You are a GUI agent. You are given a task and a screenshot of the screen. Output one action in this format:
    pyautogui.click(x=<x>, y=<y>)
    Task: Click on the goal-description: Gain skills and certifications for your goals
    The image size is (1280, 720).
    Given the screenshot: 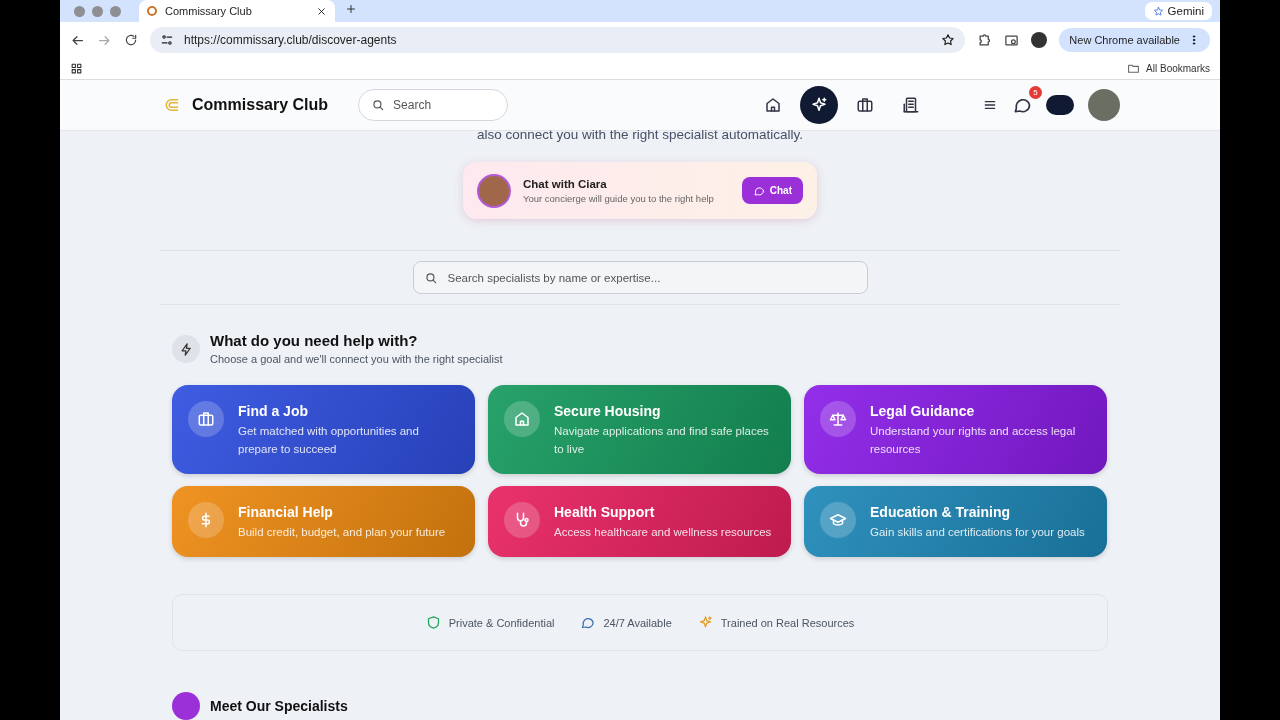 What is the action you would take?
    pyautogui.click(x=977, y=532)
    